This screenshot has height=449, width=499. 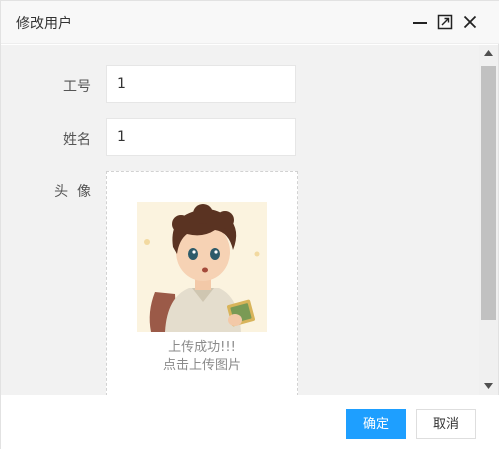 I want to click on dialog-title: 修改用户, so click(x=44, y=24).